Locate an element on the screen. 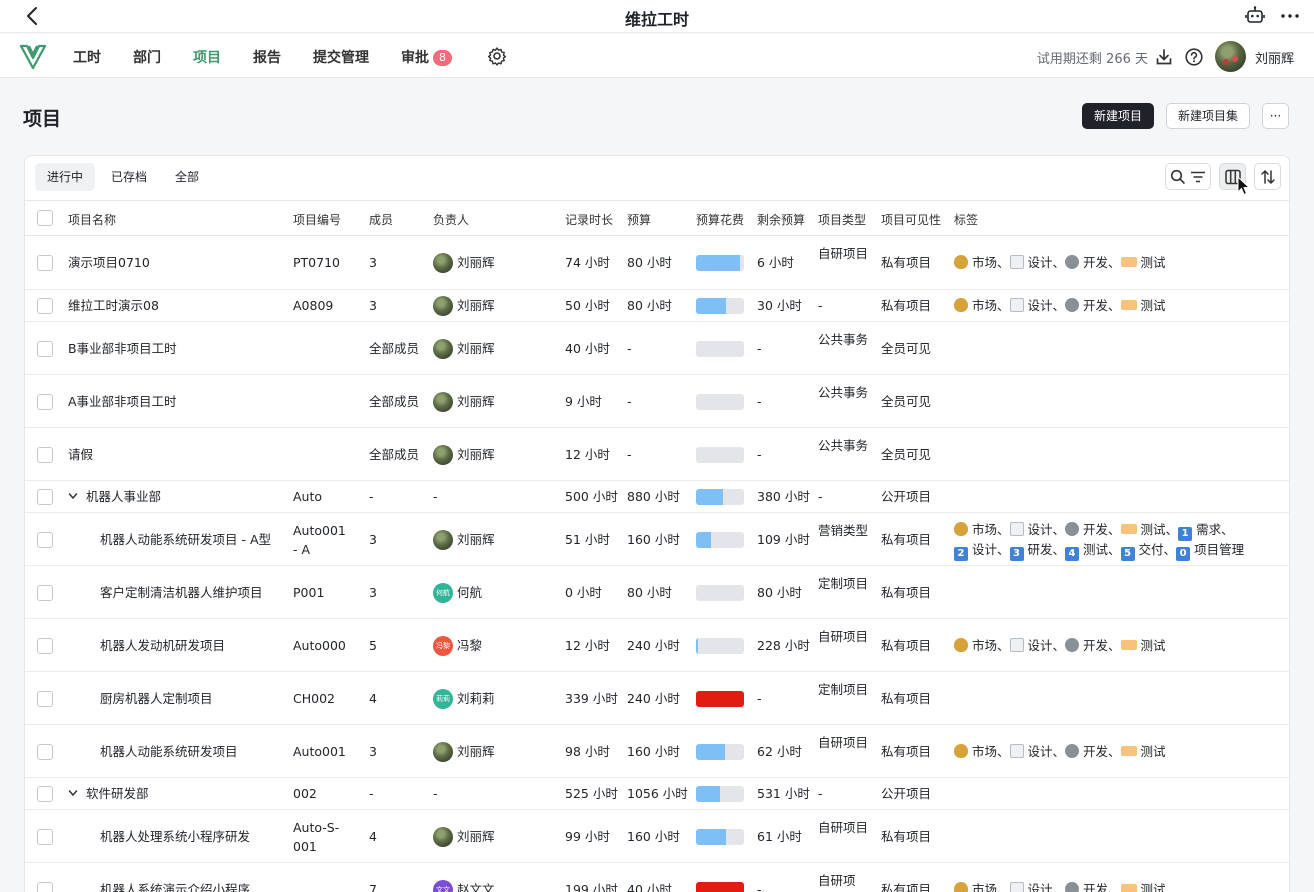  col-tags: 标签 is located at coordinates (966, 219).